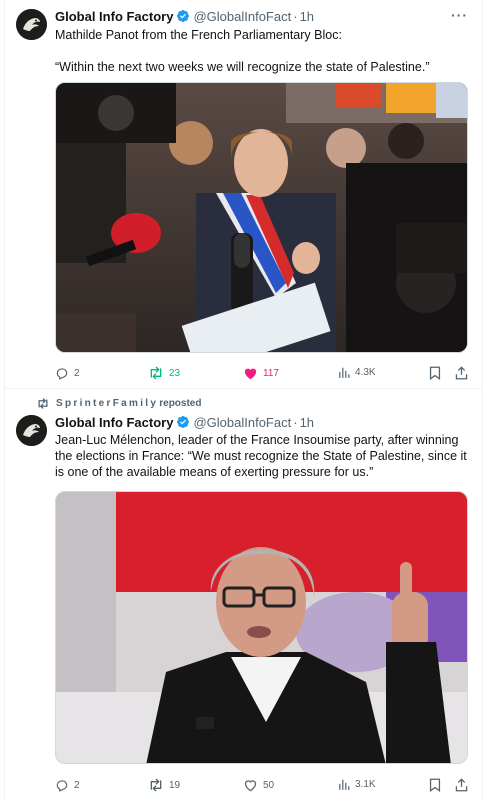  What do you see at coordinates (107, 403) in the screenshot?
I see `reposter-name: SprinterFamily` at bounding box center [107, 403].